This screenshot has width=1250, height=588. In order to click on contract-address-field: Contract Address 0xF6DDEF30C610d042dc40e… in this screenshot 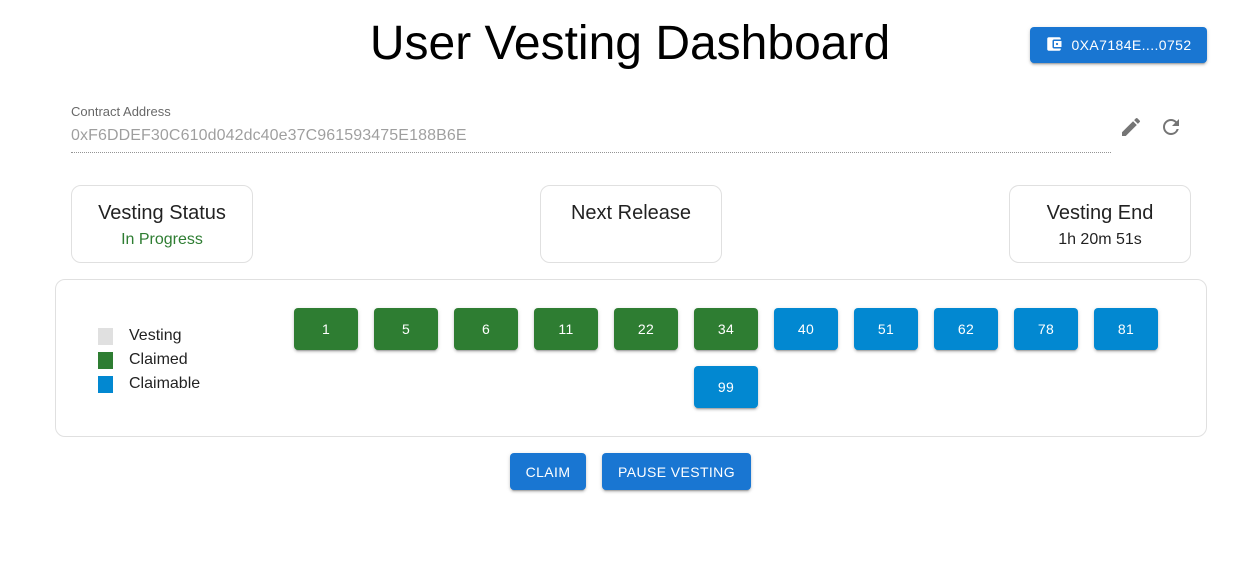, I will do `click(591, 128)`.